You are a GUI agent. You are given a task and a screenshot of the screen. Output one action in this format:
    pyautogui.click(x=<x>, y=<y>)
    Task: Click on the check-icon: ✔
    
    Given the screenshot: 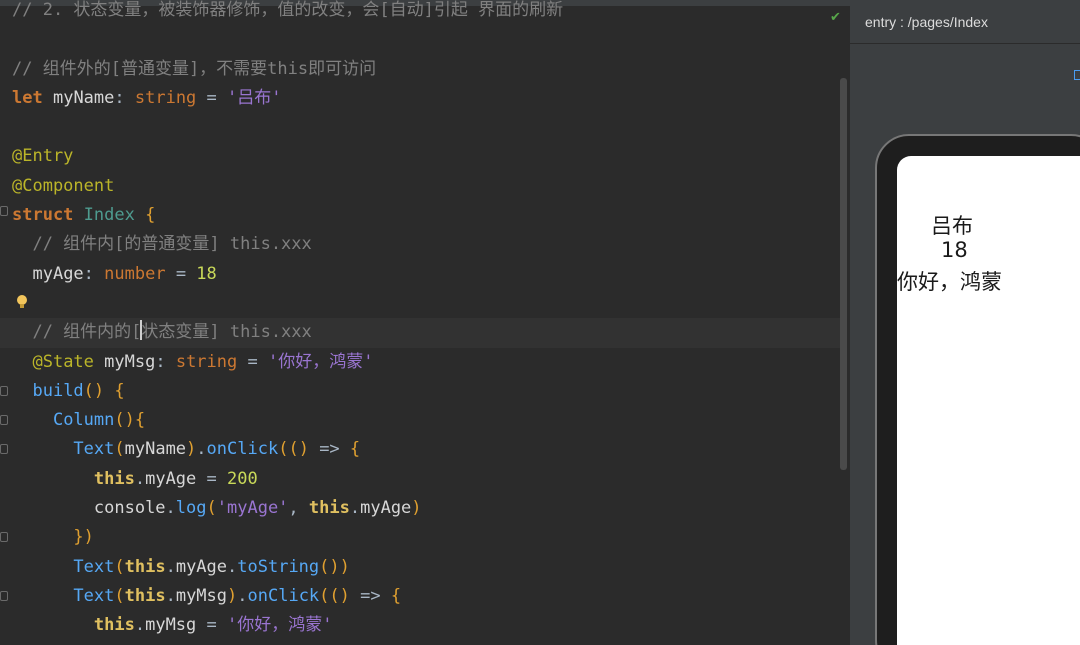 What is the action you would take?
    pyautogui.click(x=835, y=17)
    